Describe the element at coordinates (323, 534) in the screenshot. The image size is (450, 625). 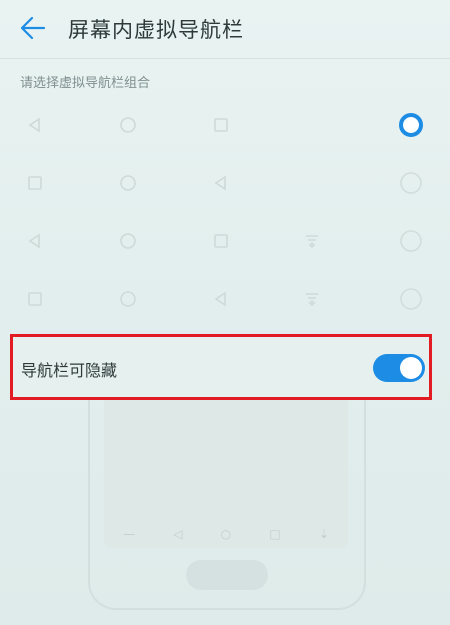
I see `notification-pulldown-icon: ⇣` at that location.